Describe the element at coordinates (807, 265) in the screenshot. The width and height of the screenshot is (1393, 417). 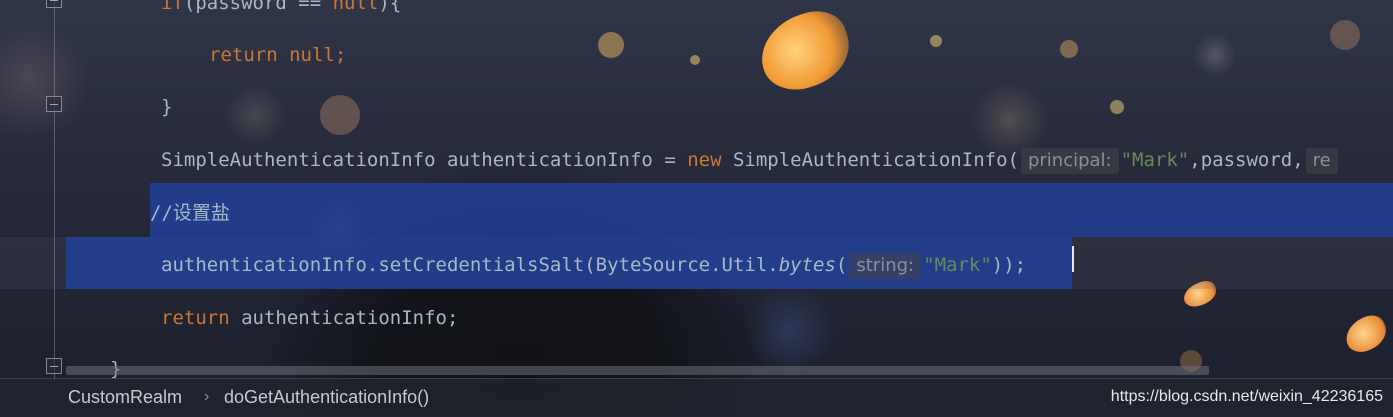
I see `method-name: bytes` at that location.